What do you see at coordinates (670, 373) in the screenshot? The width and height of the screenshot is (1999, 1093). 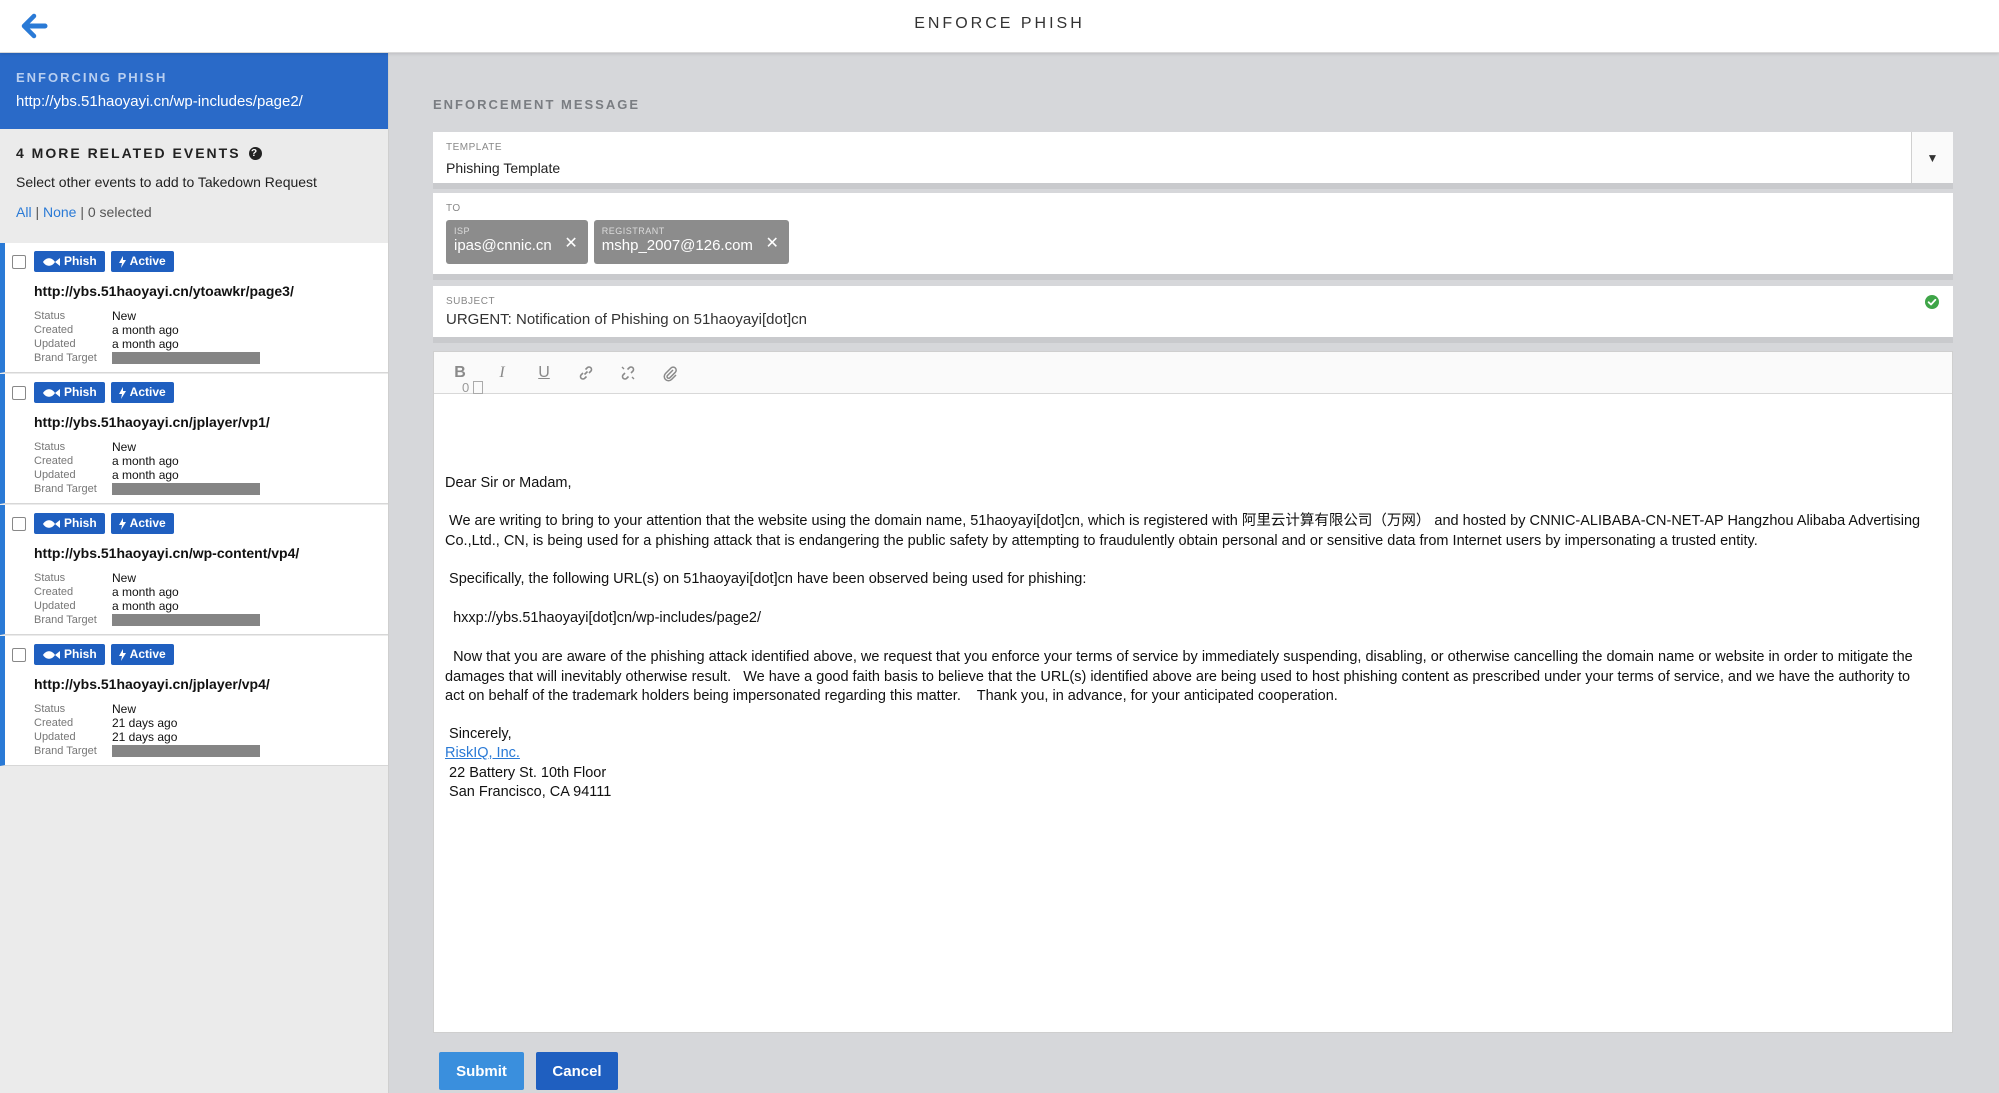 I see `attach-icon` at bounding box center [670, 373].